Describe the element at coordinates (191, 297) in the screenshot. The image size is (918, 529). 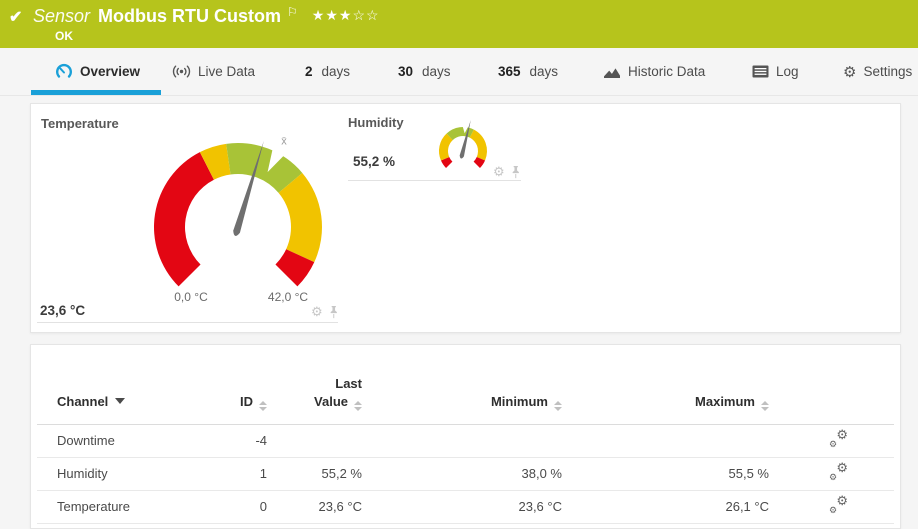
I see `temperature-scale-min-label: 0,0 °C` at that location.